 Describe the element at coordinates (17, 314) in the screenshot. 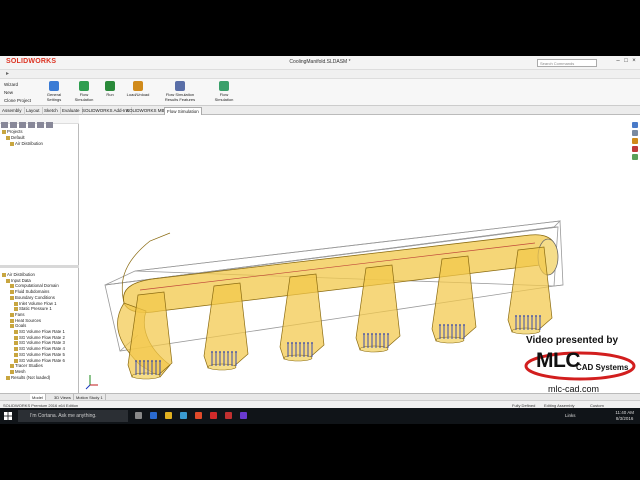

I see `tree-item: Fans` at that location.